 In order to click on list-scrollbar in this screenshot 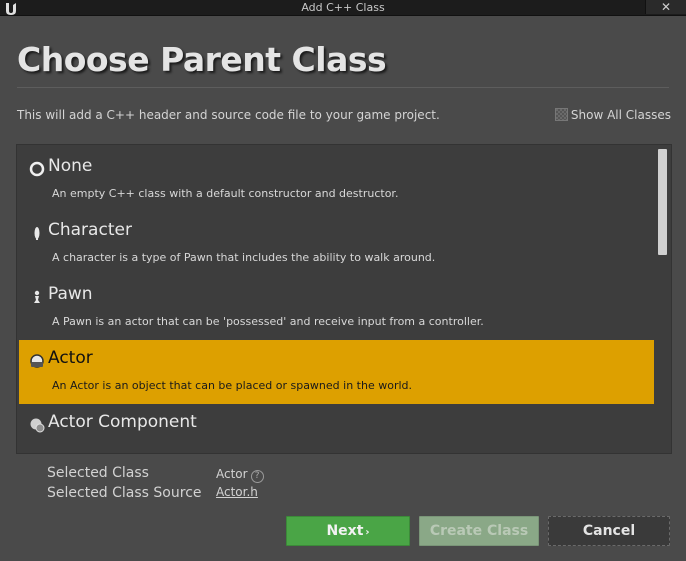, I will do `click(662, 202)`.